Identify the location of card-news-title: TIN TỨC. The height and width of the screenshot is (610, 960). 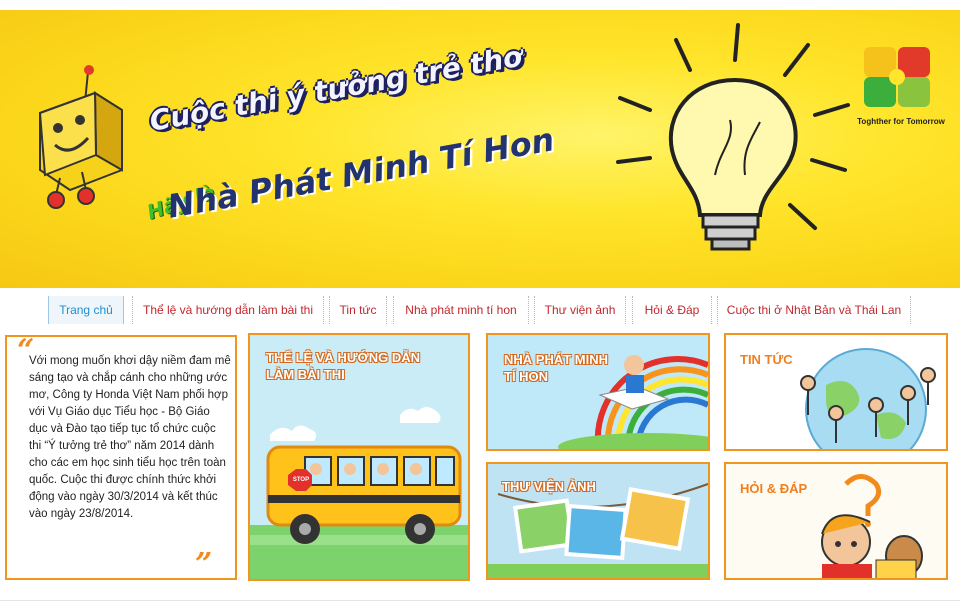
(766, 359).